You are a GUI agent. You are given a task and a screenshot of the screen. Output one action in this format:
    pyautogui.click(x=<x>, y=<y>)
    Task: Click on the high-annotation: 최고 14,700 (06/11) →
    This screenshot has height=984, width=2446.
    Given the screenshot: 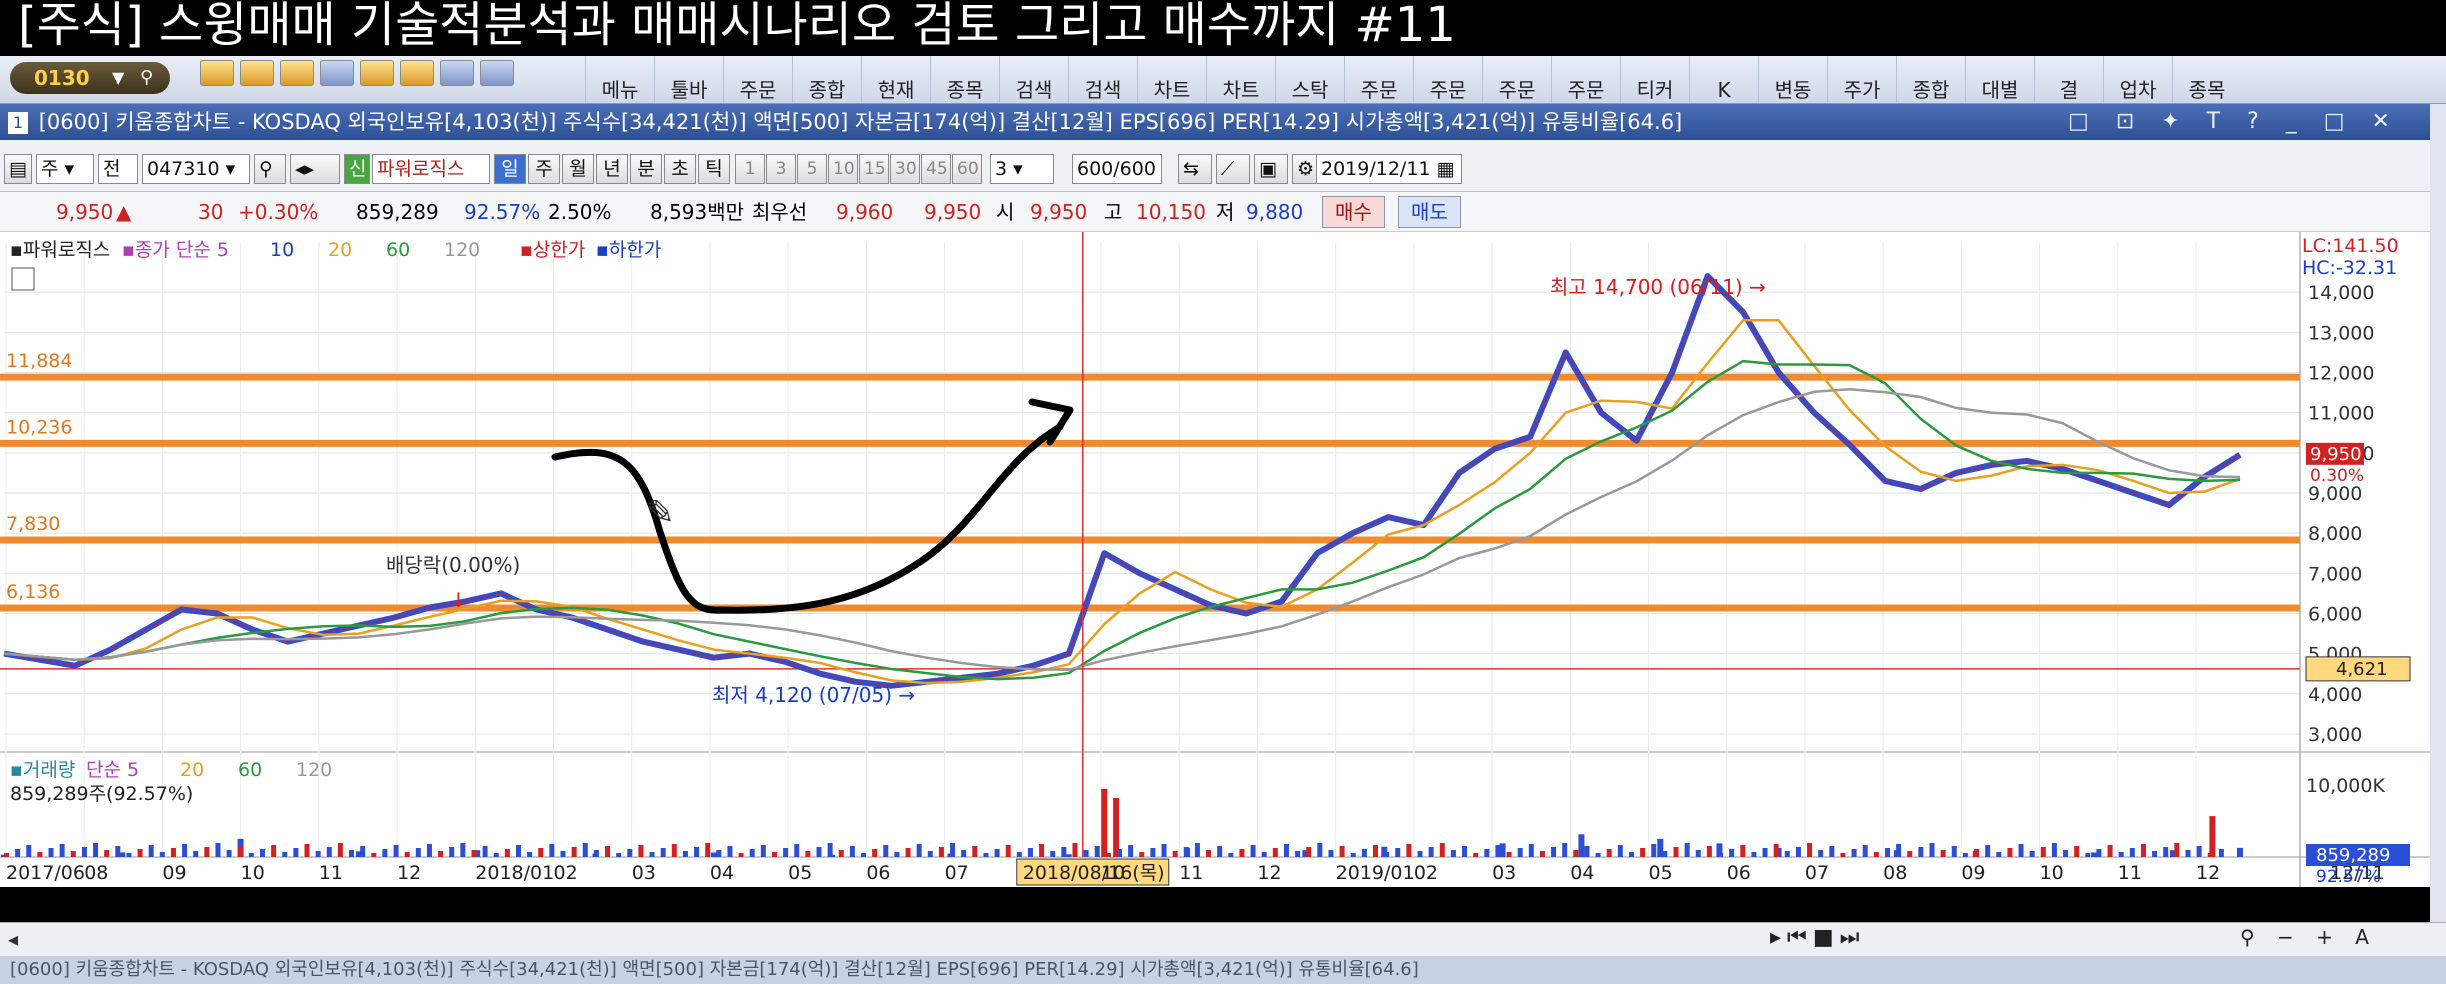 What is the action you would take?
    pyautogui.click(x=1658, y=287)
    